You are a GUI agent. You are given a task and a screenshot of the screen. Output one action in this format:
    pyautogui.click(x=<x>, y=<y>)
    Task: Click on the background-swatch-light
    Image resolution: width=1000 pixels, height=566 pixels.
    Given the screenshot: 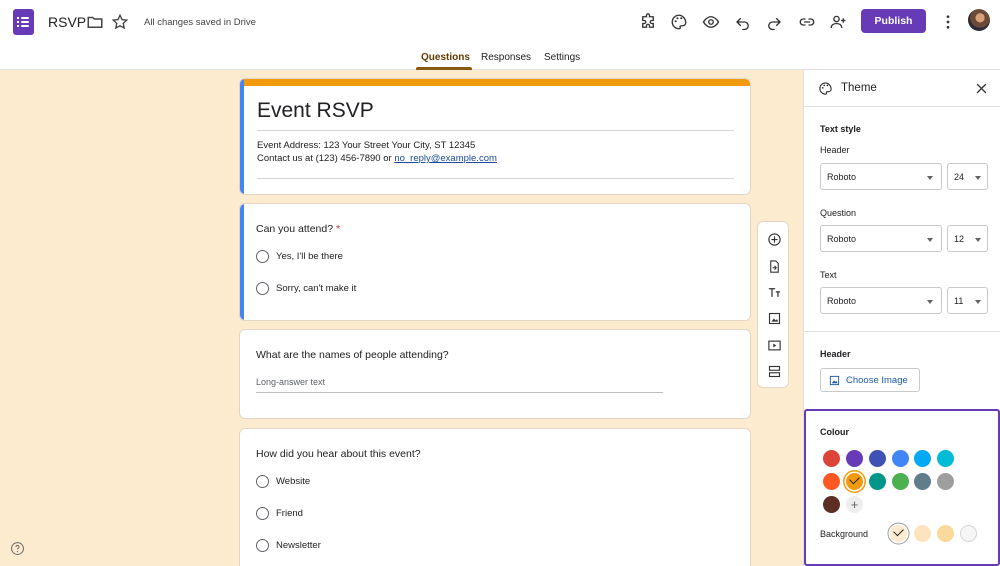 What is the action you would take?
    pyautogui.click(x=922, y=533)
    